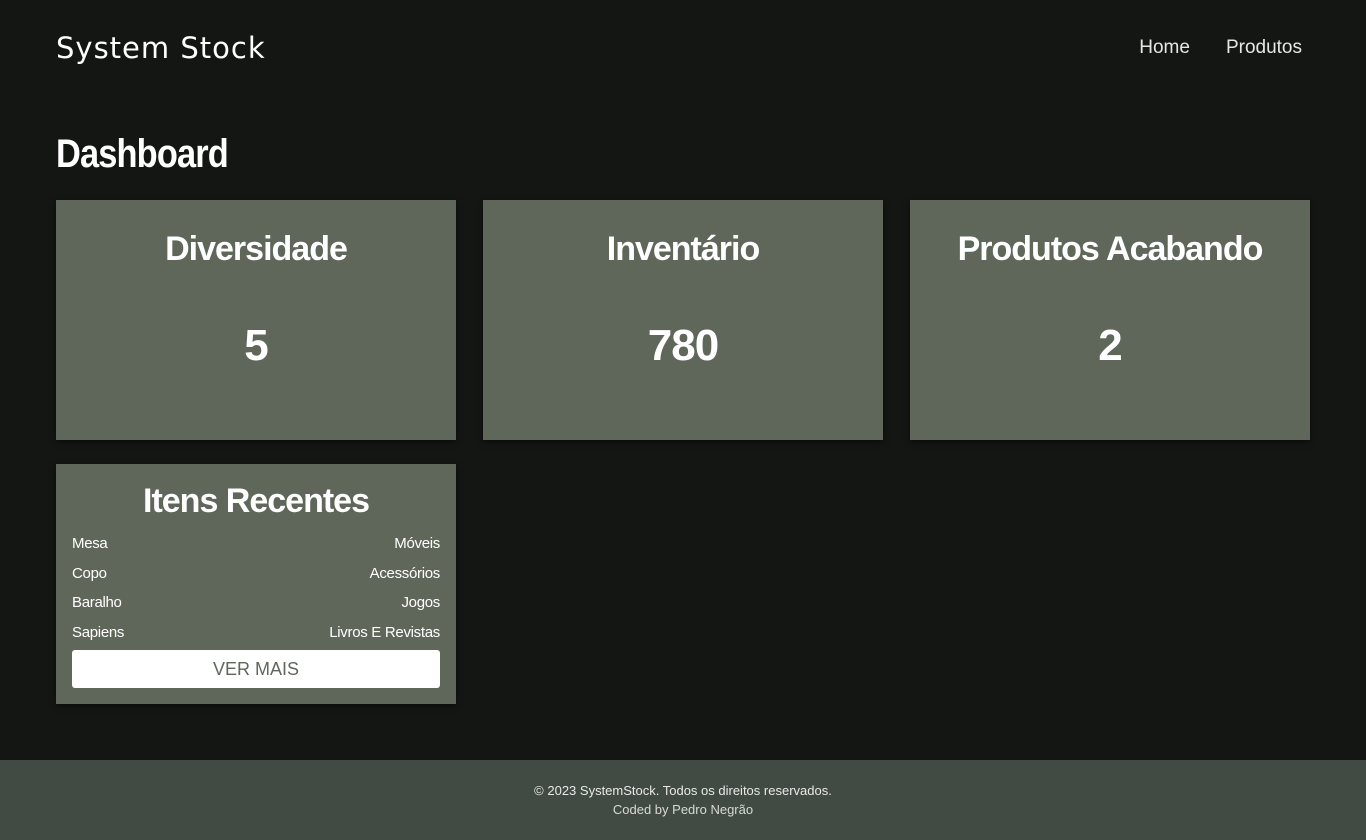 Image resolution: width=1366 pixels, height=840 pixels. What do you see at coordinates (683, 809) in the screenshot?
I see `footer-credit: Coded by Pedro Negrão` at bounding box center [683, 809].